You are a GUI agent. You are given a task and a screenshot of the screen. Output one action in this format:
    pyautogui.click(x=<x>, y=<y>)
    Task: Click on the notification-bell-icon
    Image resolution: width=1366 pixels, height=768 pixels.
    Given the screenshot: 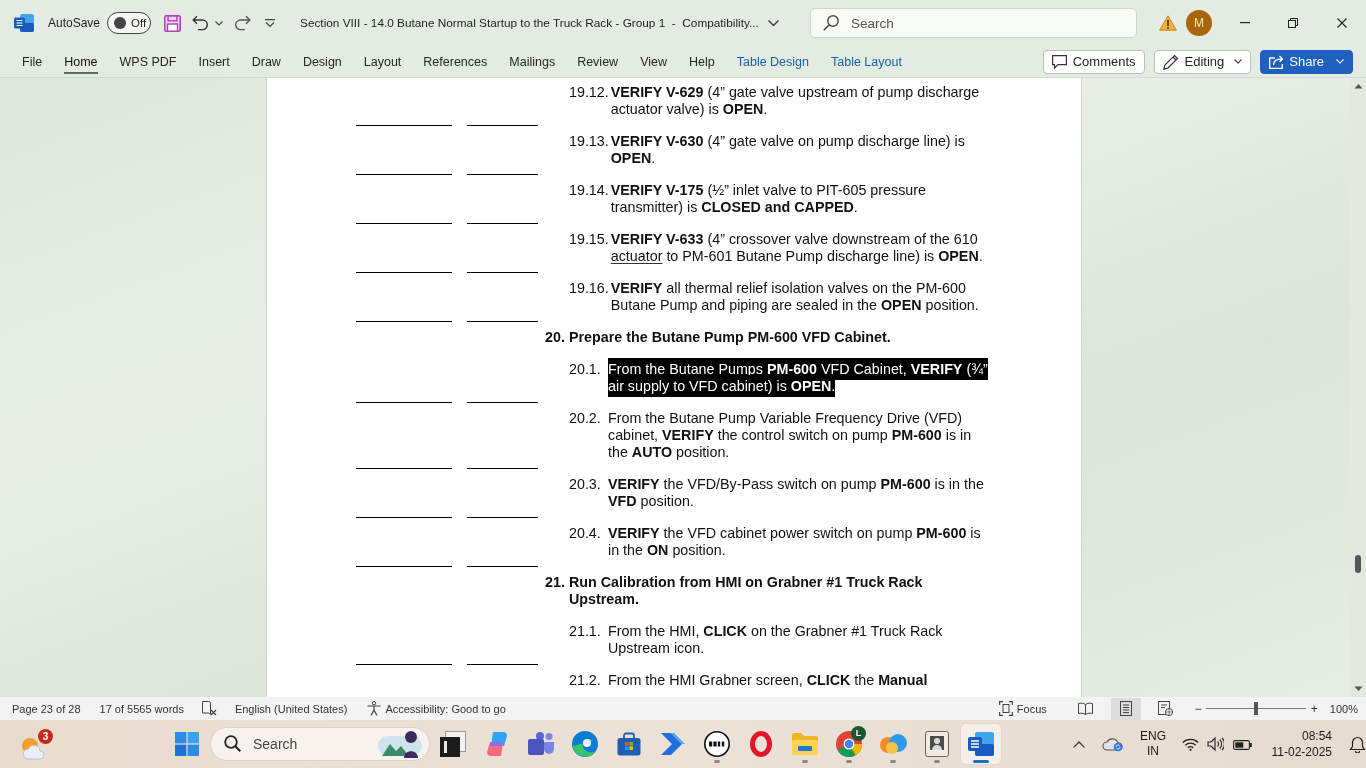 What is the action you would take?
    pyautogui.click(x=1357, y=744)
    